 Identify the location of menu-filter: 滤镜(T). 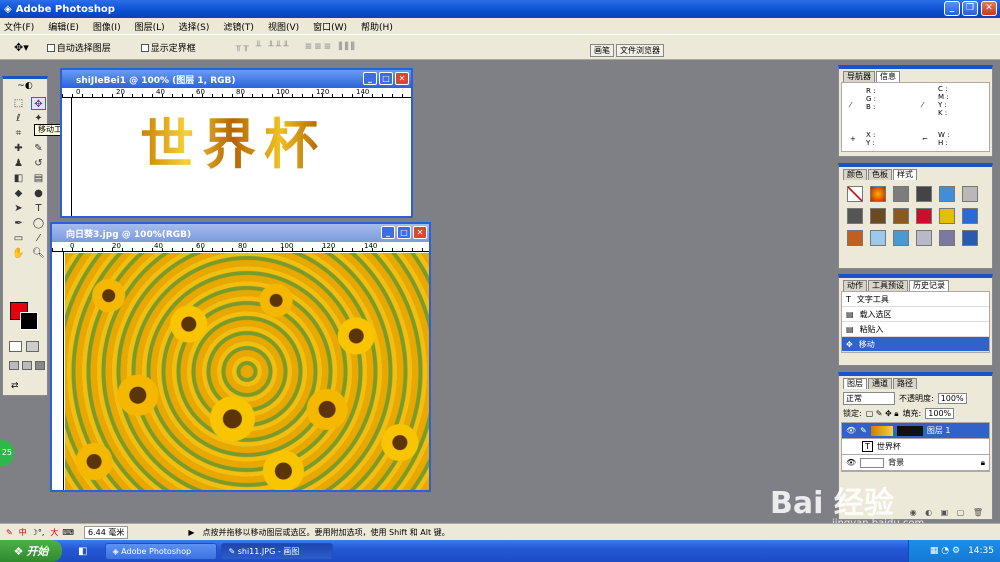
(238, 26).